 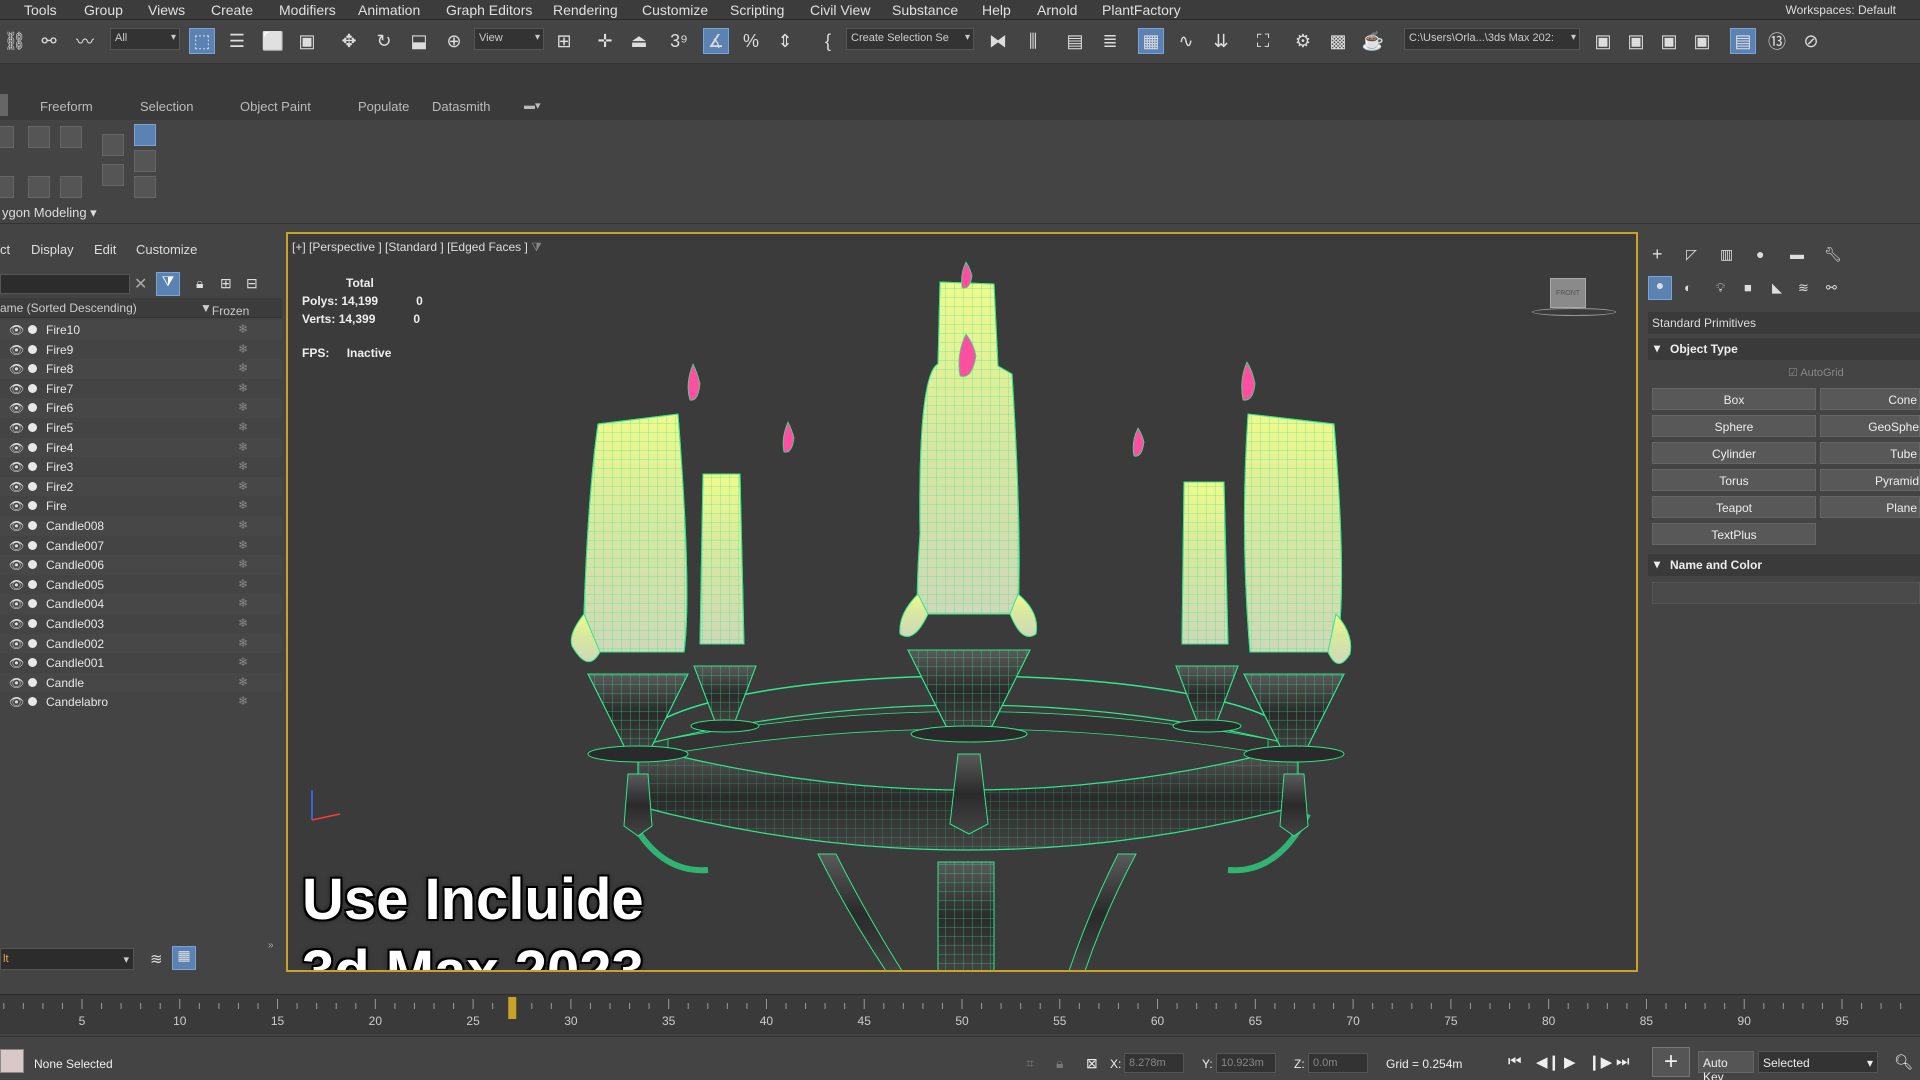 What do you see at coordinates (166, 106) in the screenshot?
I see `tab-selection: Selection` at bounding box center [166, 106].